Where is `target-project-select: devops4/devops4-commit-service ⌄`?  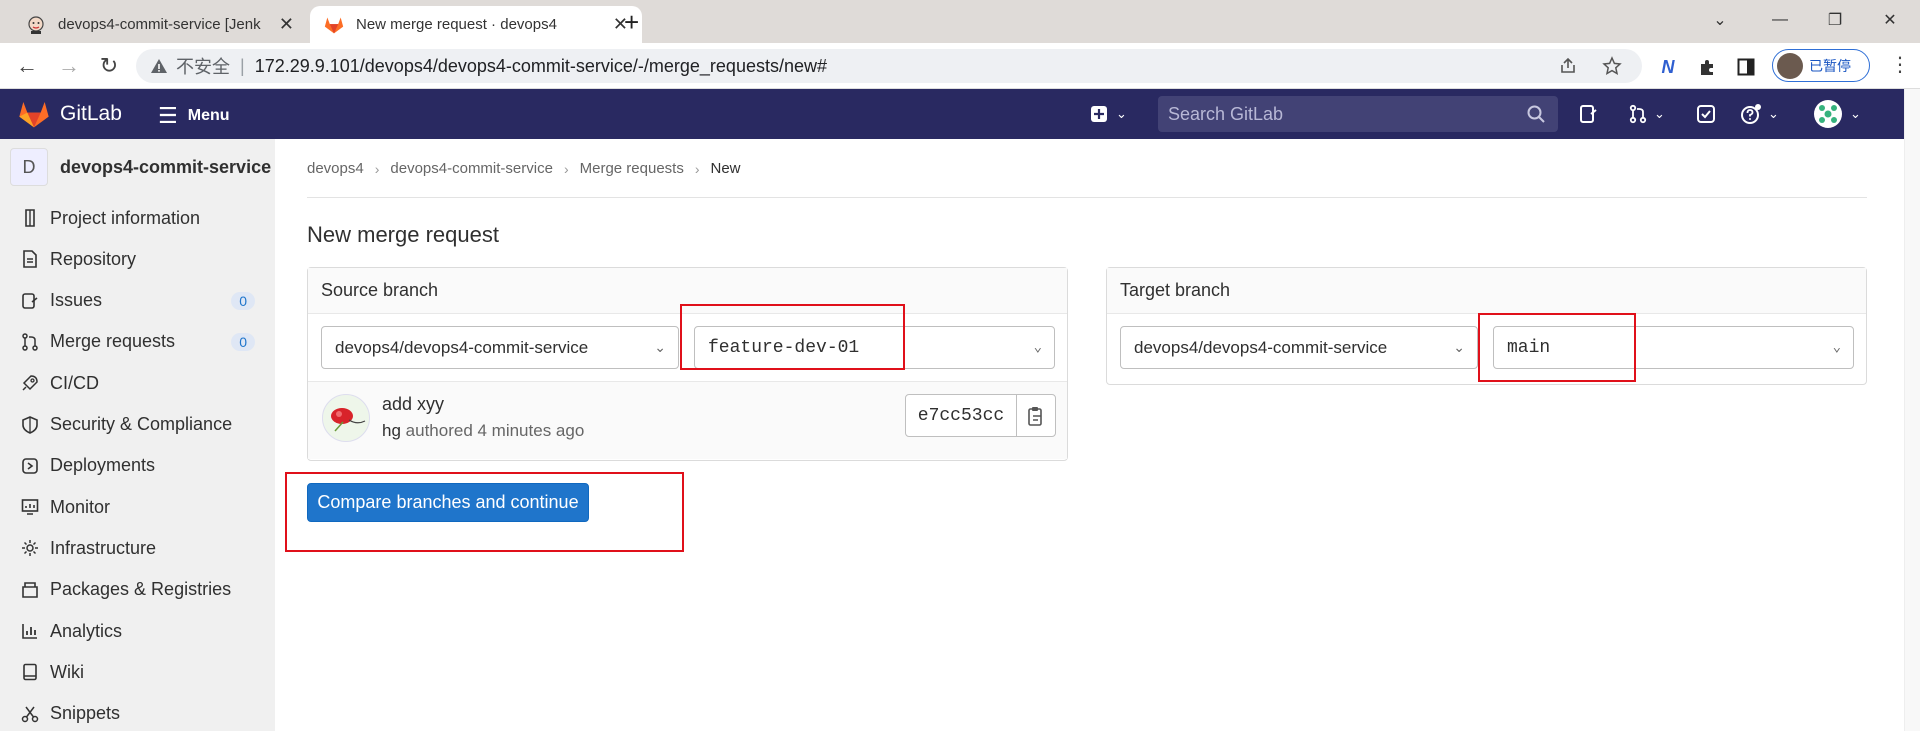 target-project-select: devops4/devops4-commit-service ⌄ is located at coordinates (1299, 347).